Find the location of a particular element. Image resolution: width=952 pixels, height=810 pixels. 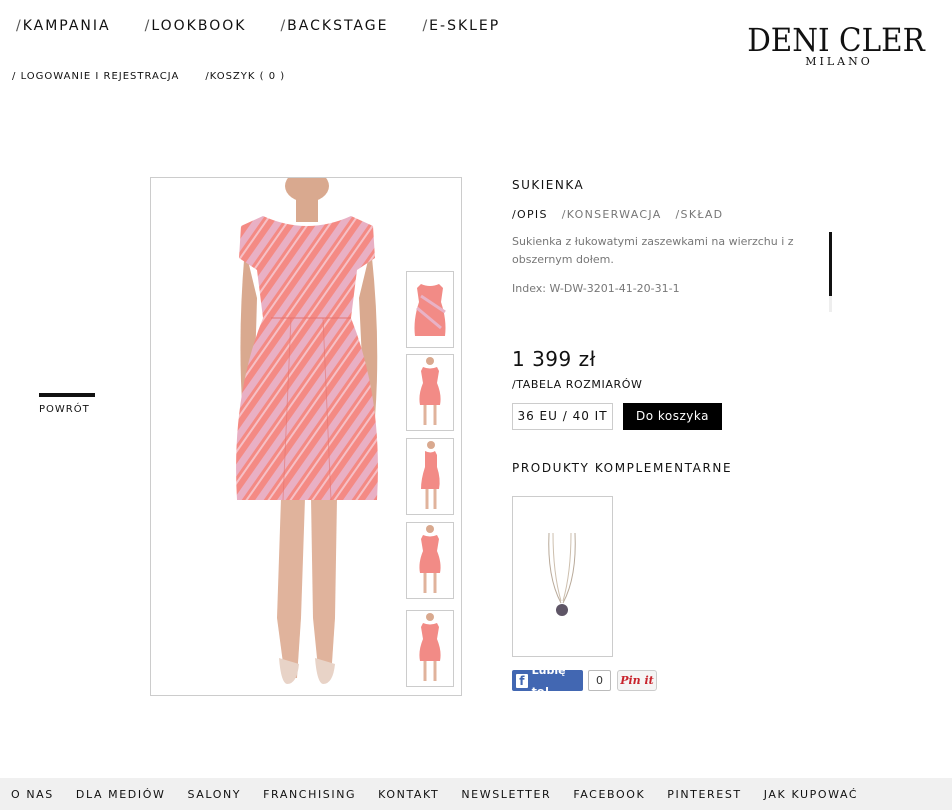

footer-franchising: FRANCHISING is located at coordinates (309, 794).